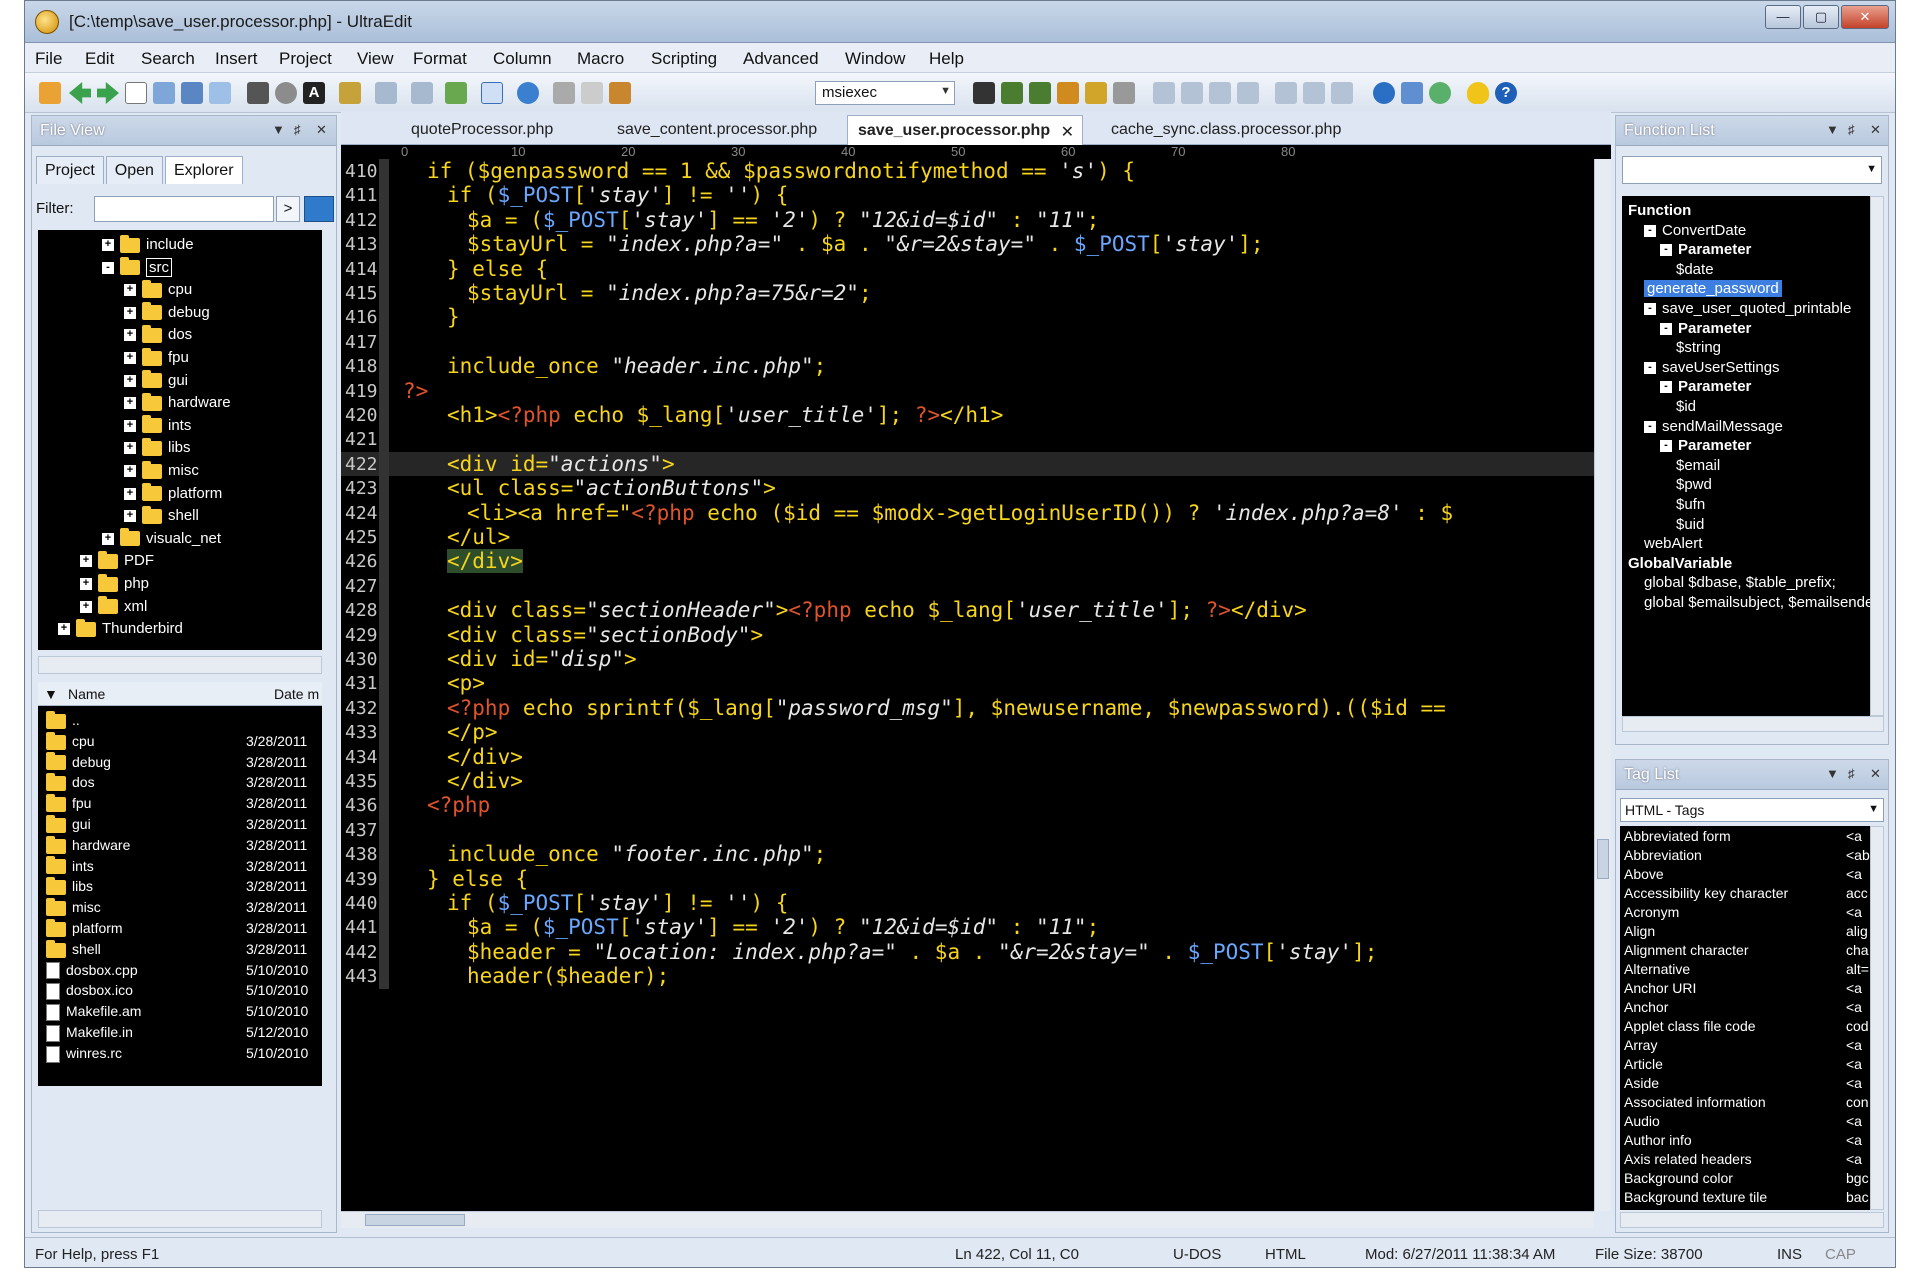 The height and width of the screenshot is (1280, 1920). What do you see at coordinates (99, 59) in the screenshot?
I see `menu-edit: Edit` at bounding box center [99, 59].